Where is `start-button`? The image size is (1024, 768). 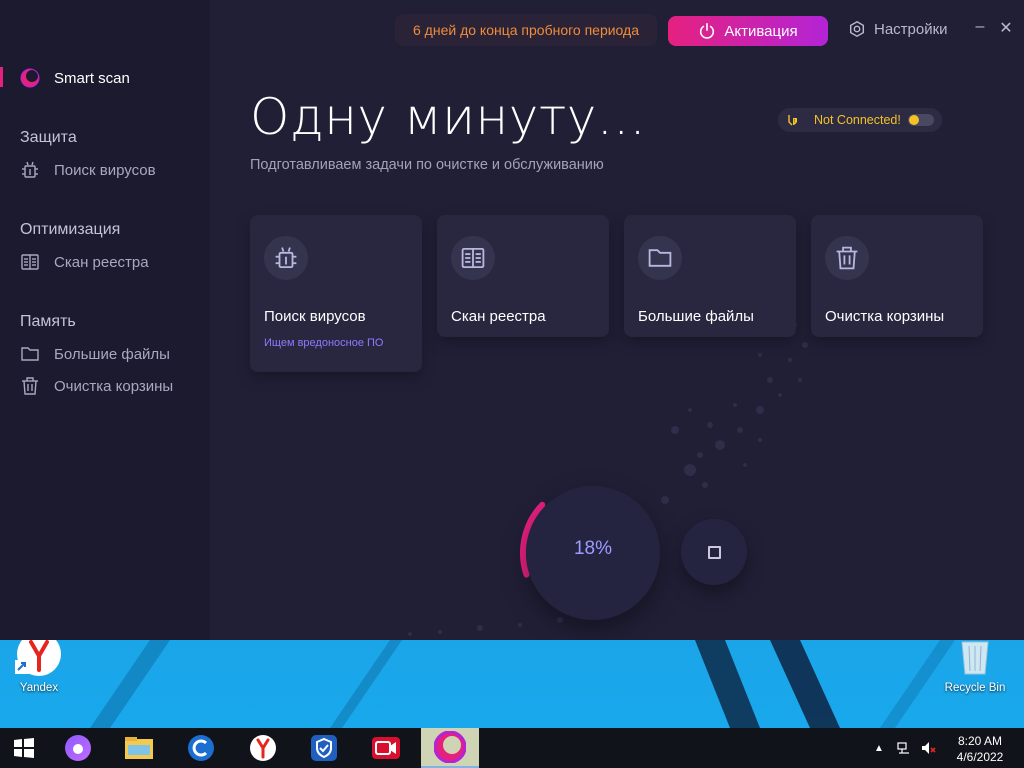 start-button is located at coordinates (24, 748).